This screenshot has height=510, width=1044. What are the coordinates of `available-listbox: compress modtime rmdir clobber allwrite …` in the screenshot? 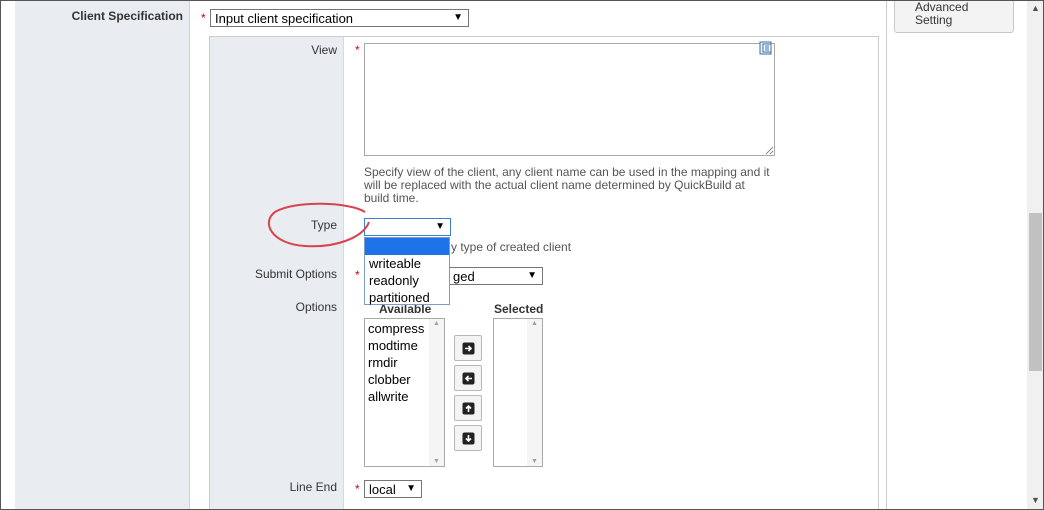 It's located at (404, 392).